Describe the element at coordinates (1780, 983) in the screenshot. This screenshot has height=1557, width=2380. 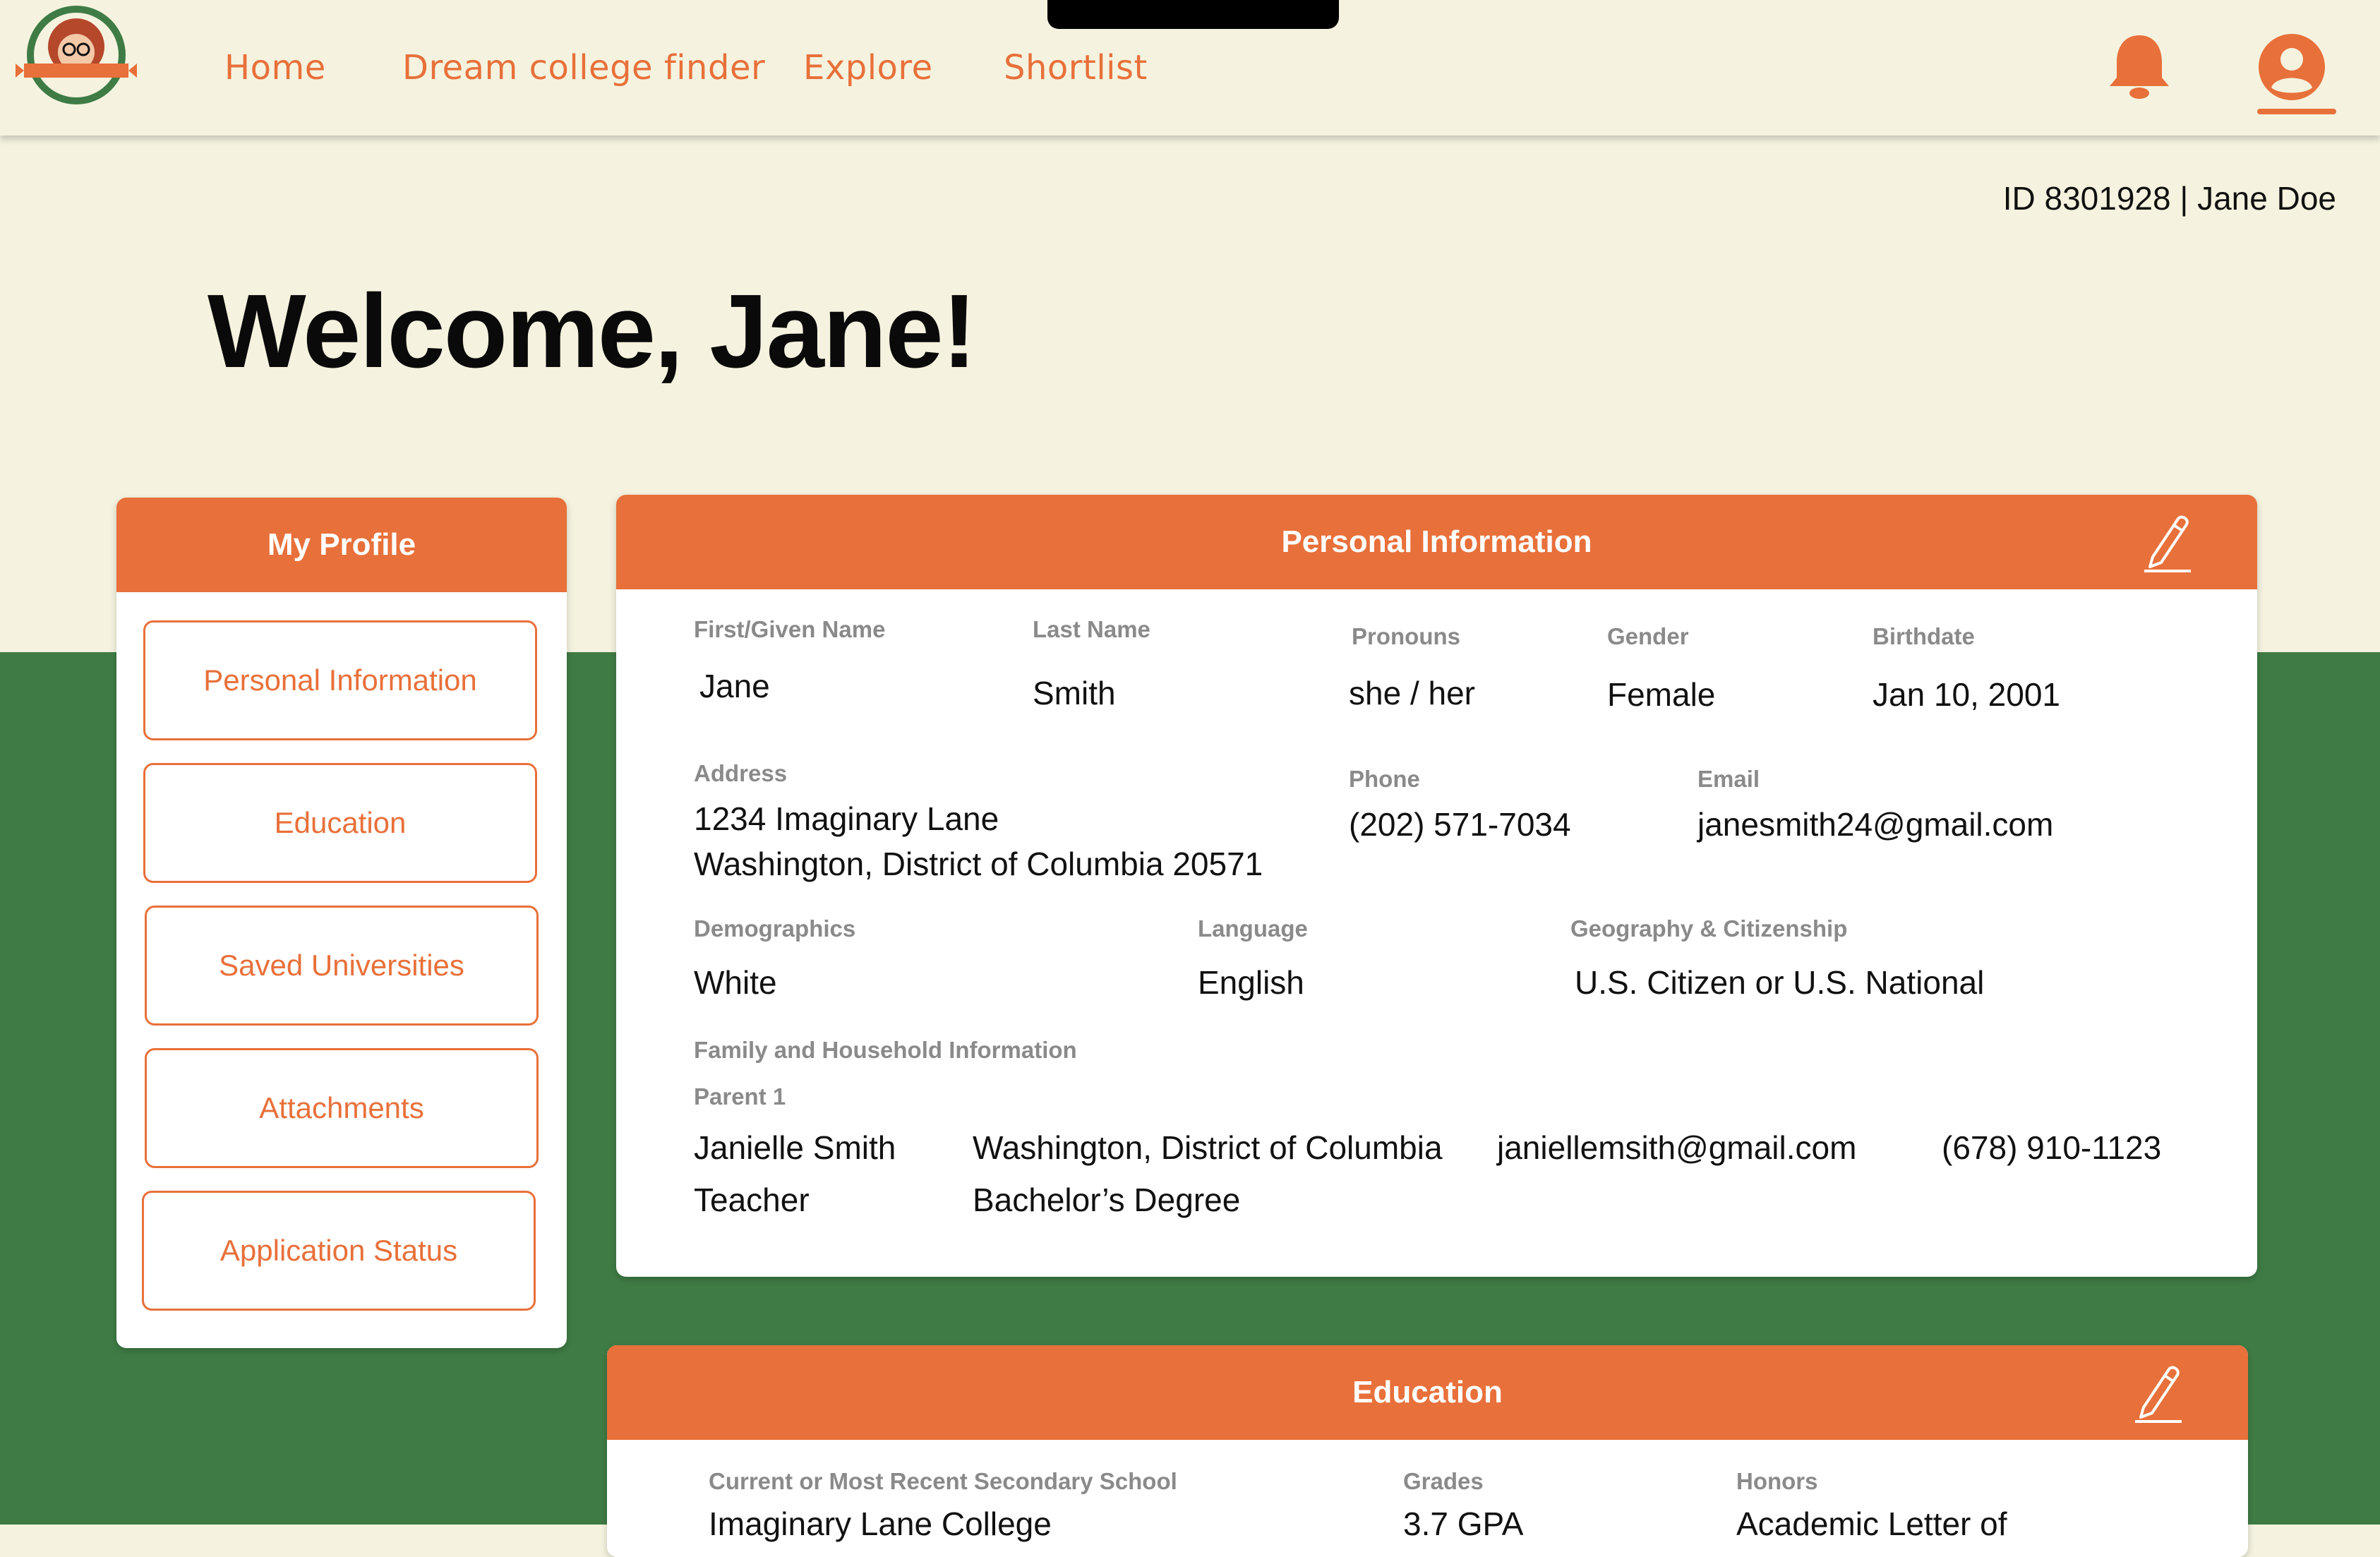
I see `geography-citizenship-value: U.S. Citizen or U.S. National` at that location.